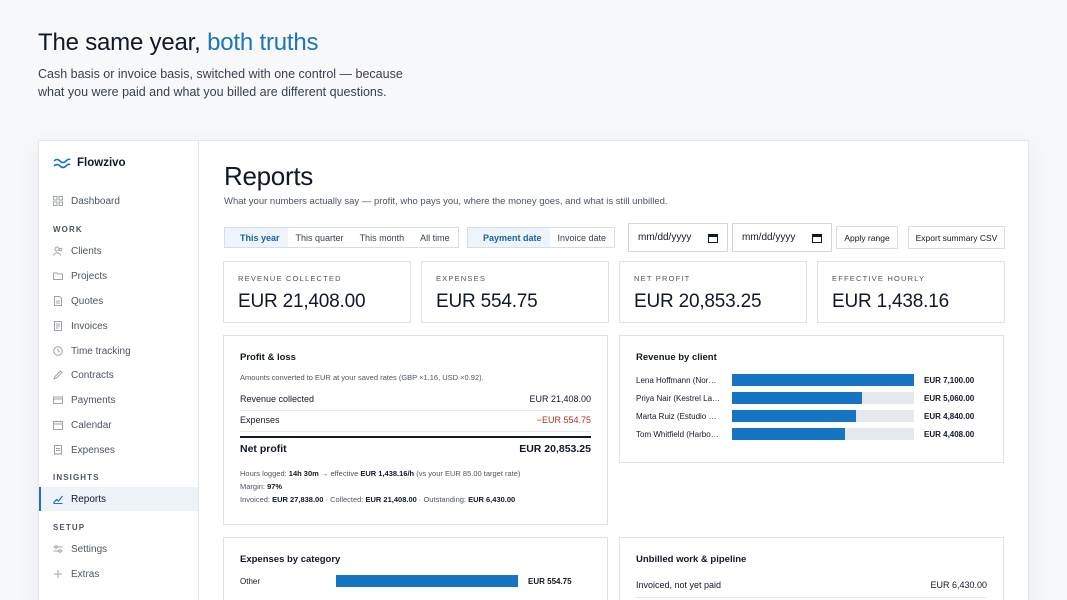 The width and height of the screenshot is (1067, 600). I want to click on sidebar-item-label: Reports, so click(89, 499).